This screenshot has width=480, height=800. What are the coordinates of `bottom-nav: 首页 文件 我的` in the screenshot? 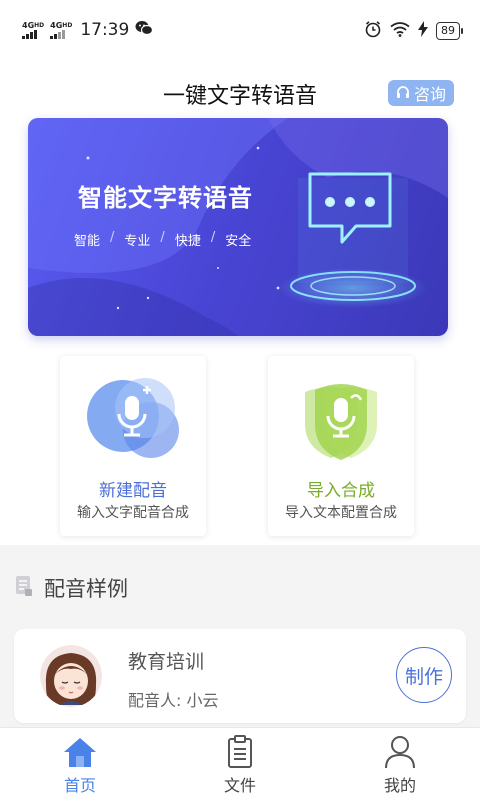 It's located at (240, 763).